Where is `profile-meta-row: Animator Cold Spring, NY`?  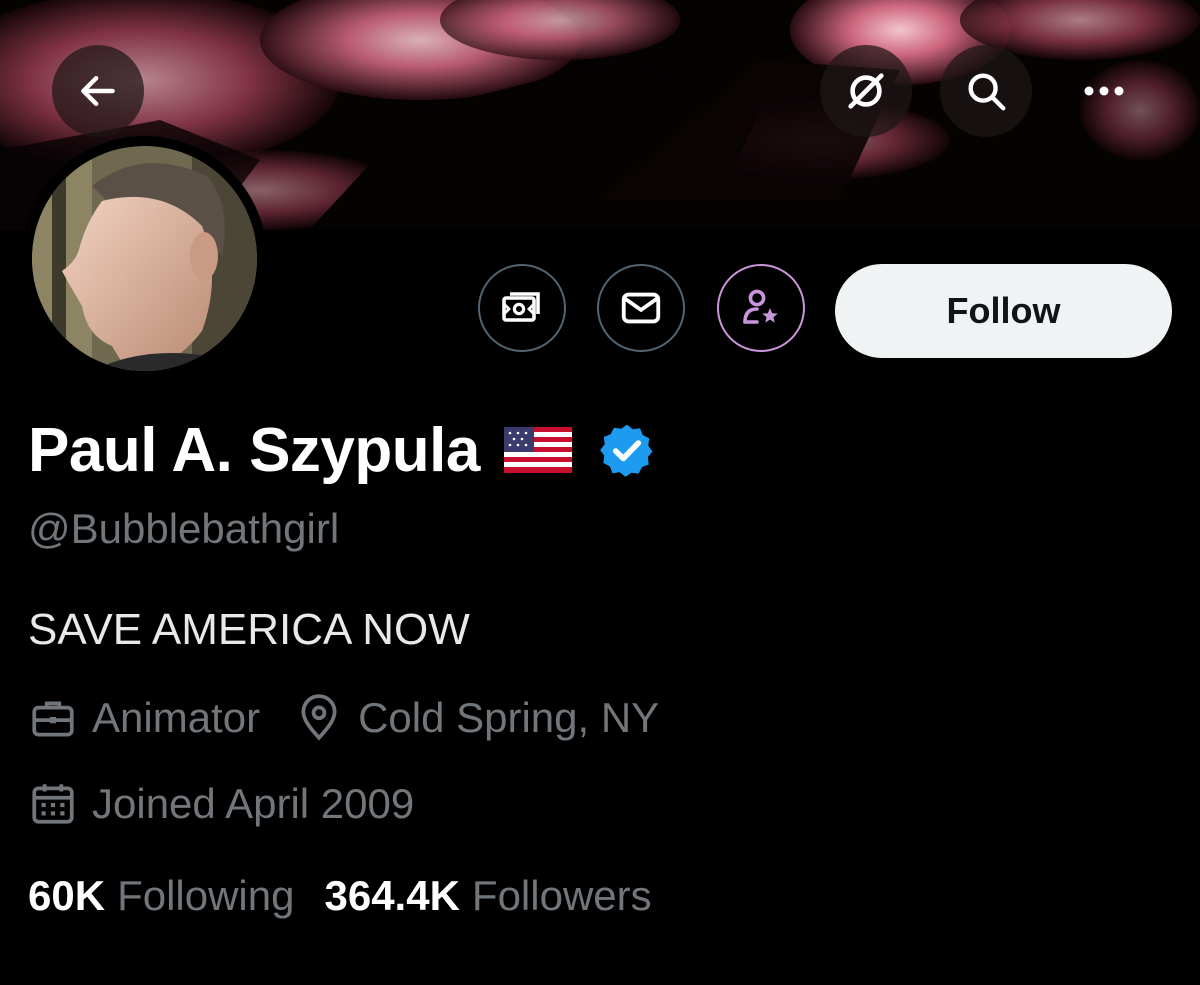
profile-meta-row: Animator Cold Spring, NY is located at coordinates (360, 718).